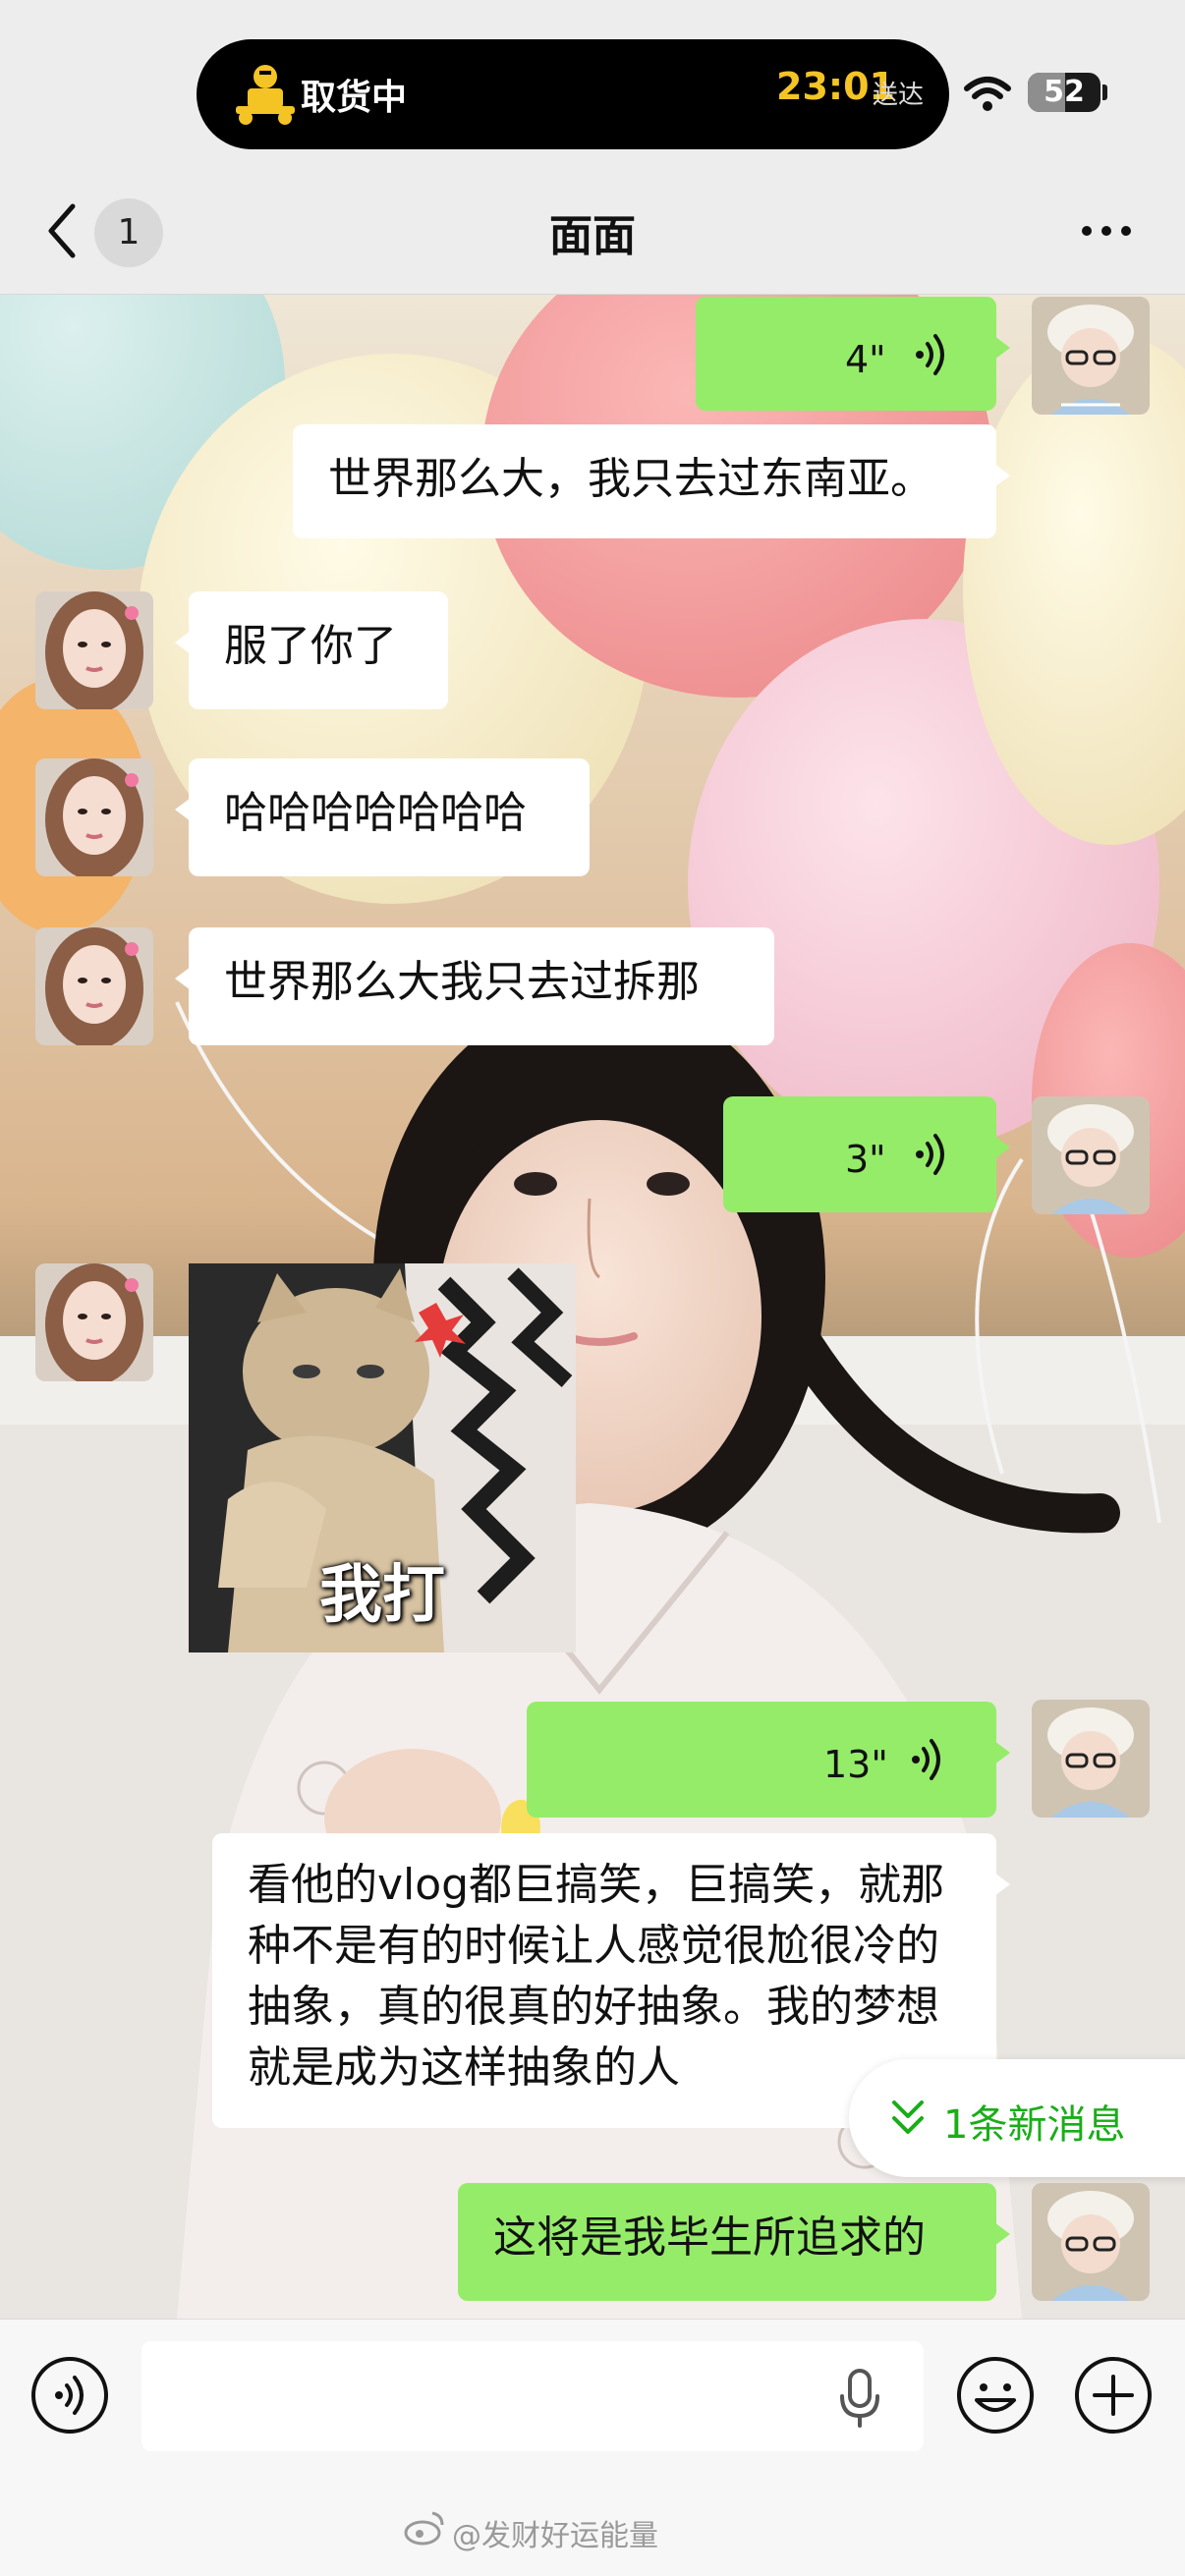 This screenshot has width=1185, height=2576. Describe the element at coordinates (988, 94) in the screenshot. I see `wifi-icon` at that location.